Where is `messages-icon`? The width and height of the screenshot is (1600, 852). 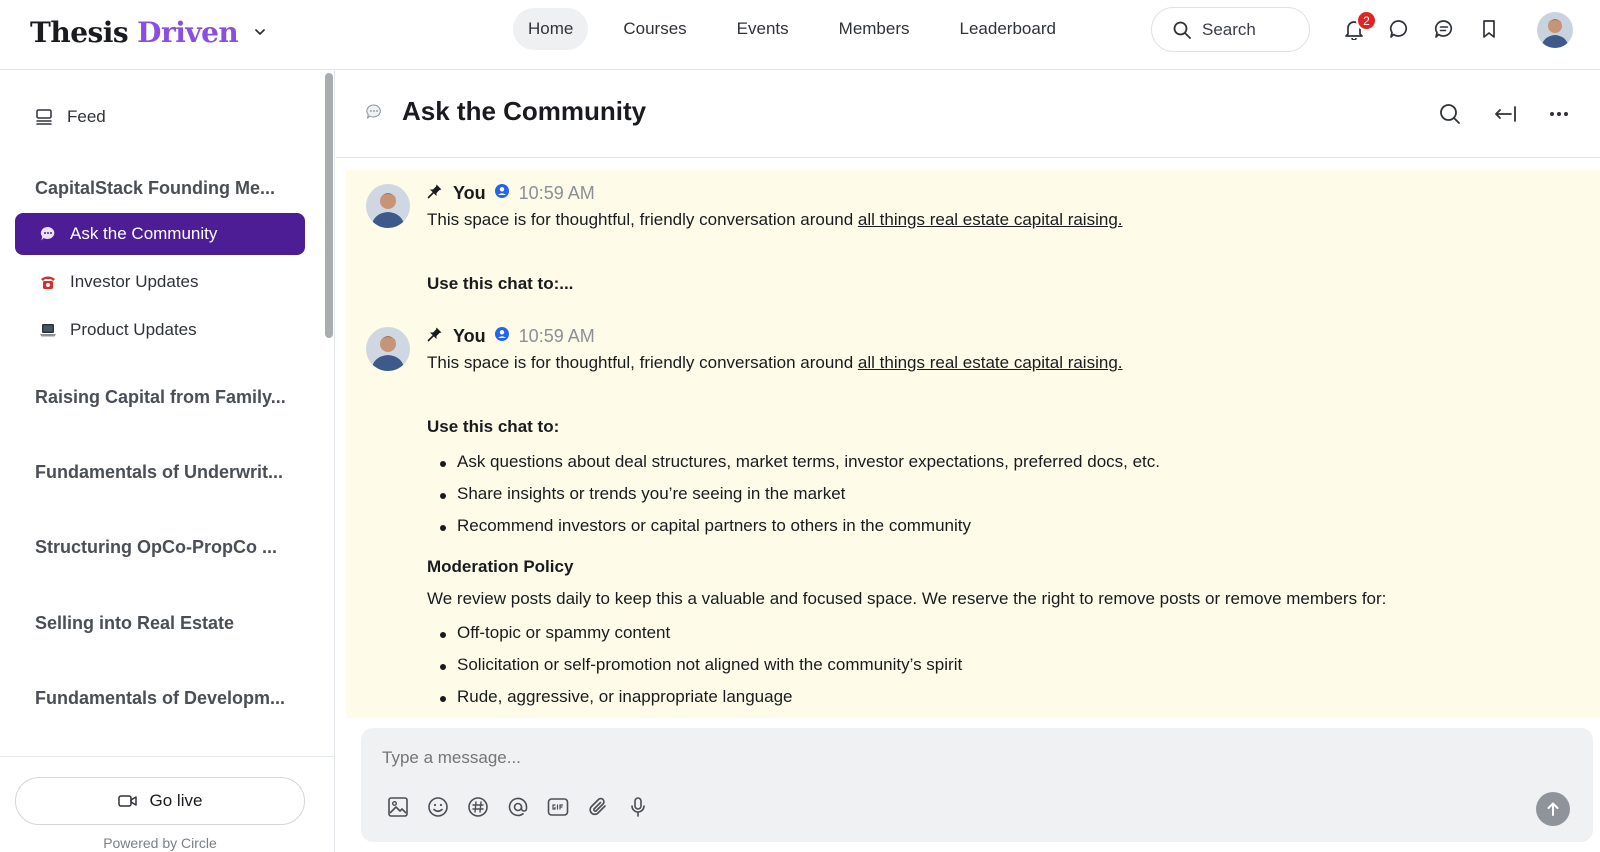
messages-icon is located at coordinates (1444, 29).